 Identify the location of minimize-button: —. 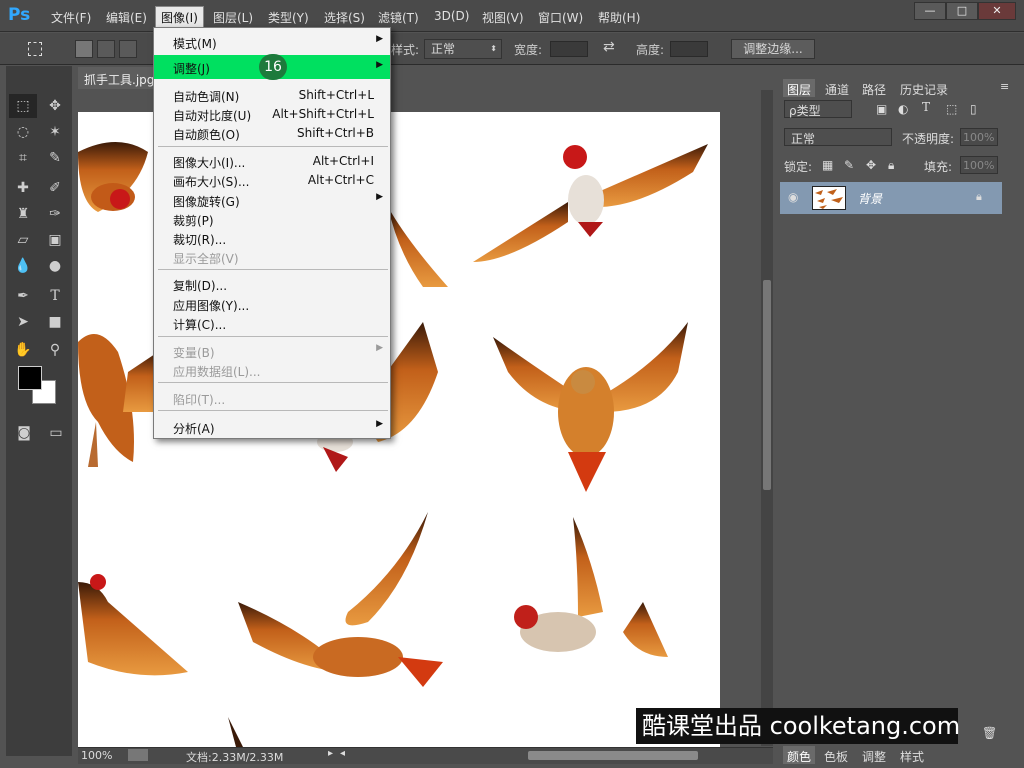
(930, 11).